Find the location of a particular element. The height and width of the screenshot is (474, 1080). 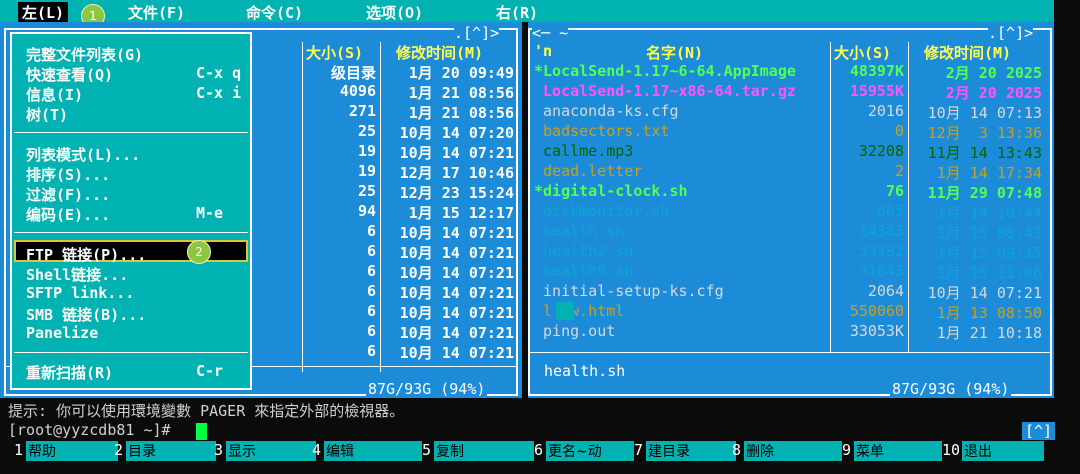

right-col-n-header: 'n is located at coordinates (543, 51).